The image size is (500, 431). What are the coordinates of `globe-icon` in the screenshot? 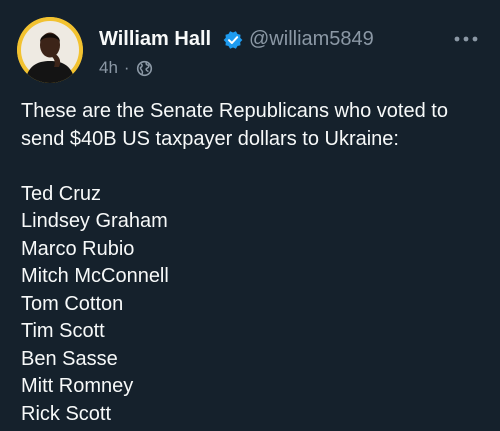 It's located at (144, 68).